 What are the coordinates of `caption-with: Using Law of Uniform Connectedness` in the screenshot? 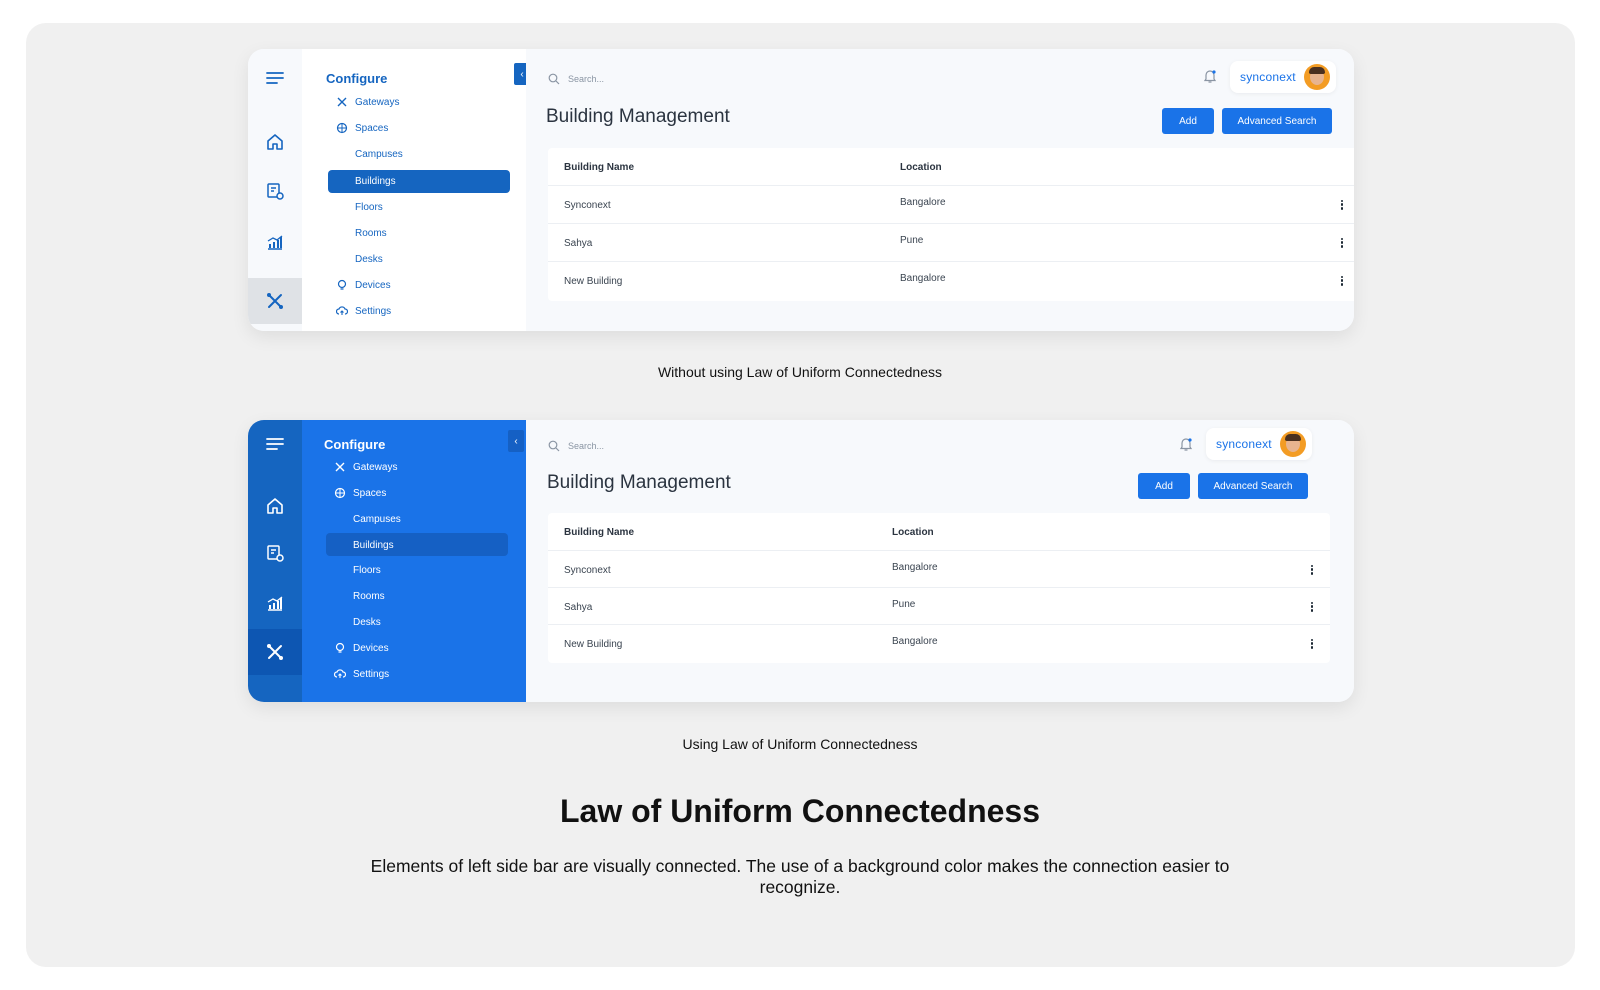 It's located at (800, 744).